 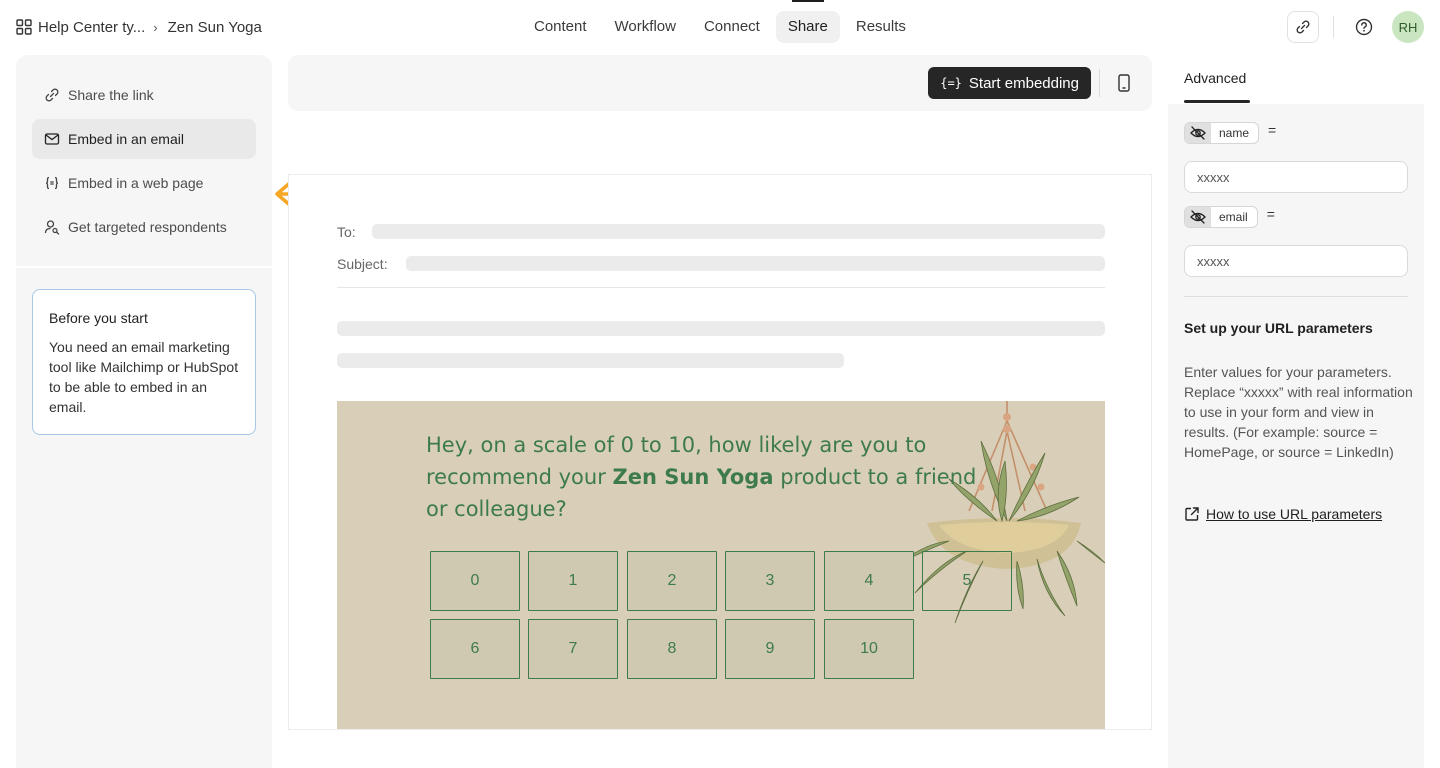 I want to click on tab-share: Share, so click(x=807, y=21).